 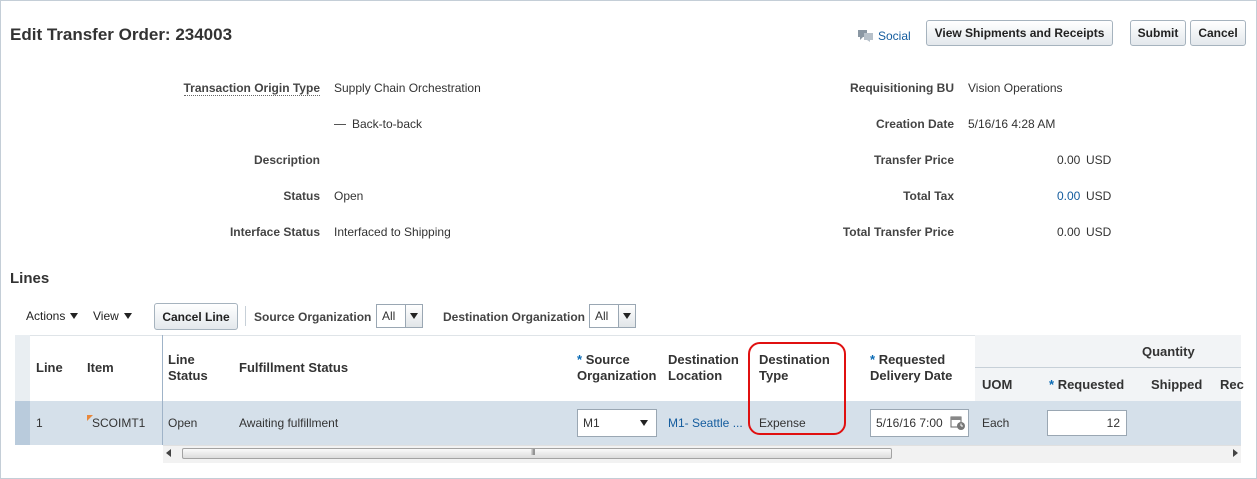 What do you see at coordinates (121, 34) in the screenshot?
I see `page-title: Edit Transfer Order: 234003` at bounding box center [121, 34].